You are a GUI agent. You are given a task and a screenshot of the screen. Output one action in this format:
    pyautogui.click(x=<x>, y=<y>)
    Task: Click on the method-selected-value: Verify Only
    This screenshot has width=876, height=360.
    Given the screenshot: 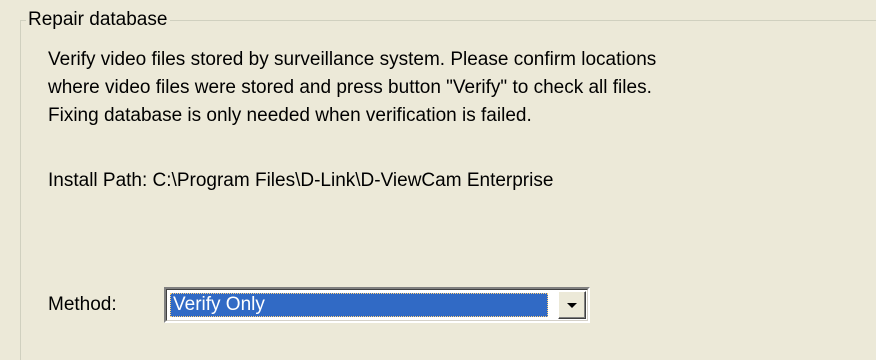 What is the action you would take?
    pyautogui.click(x=359, y=305)
    